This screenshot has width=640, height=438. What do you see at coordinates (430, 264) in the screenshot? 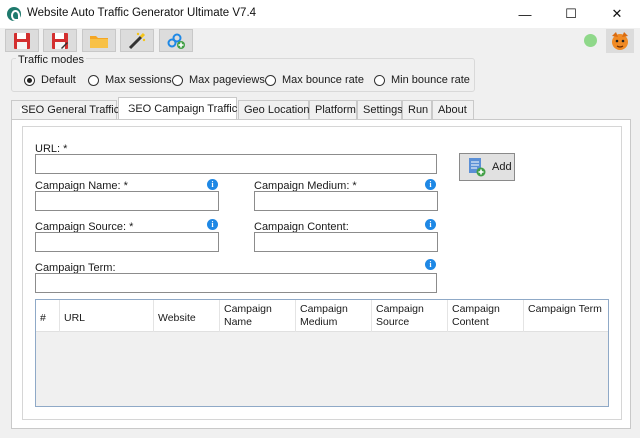
I see `campaign-term-info-icon: i` at bounding box center [430, 264].